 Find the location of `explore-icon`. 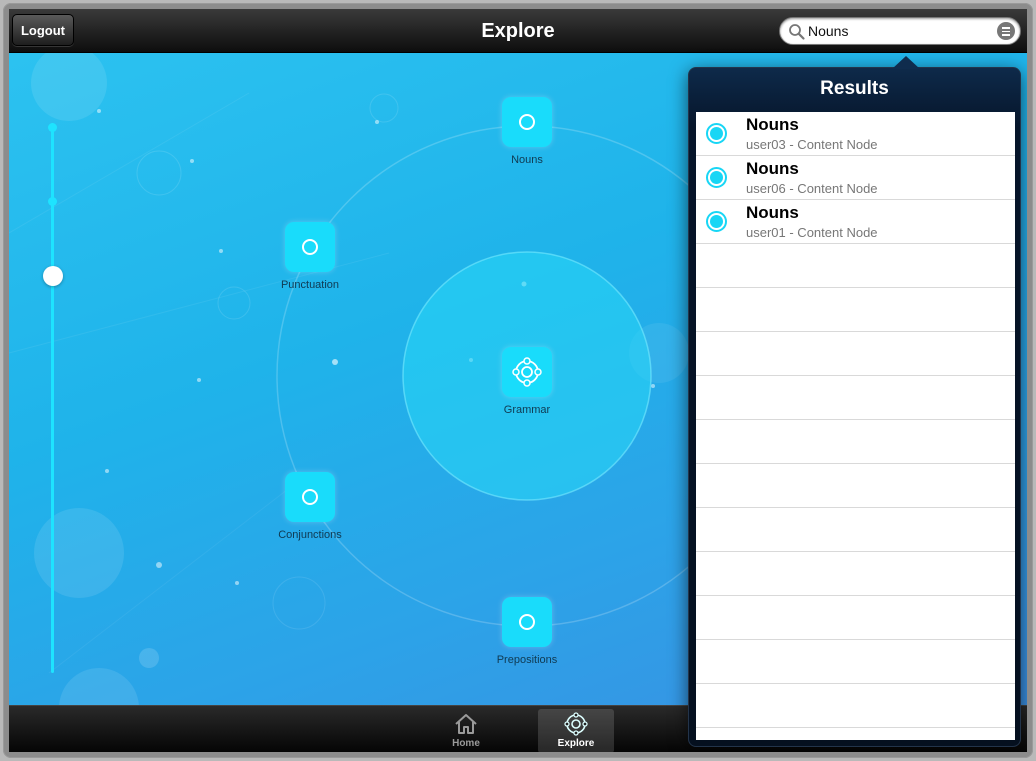

explore-icon is located at coordinates (576, 724).